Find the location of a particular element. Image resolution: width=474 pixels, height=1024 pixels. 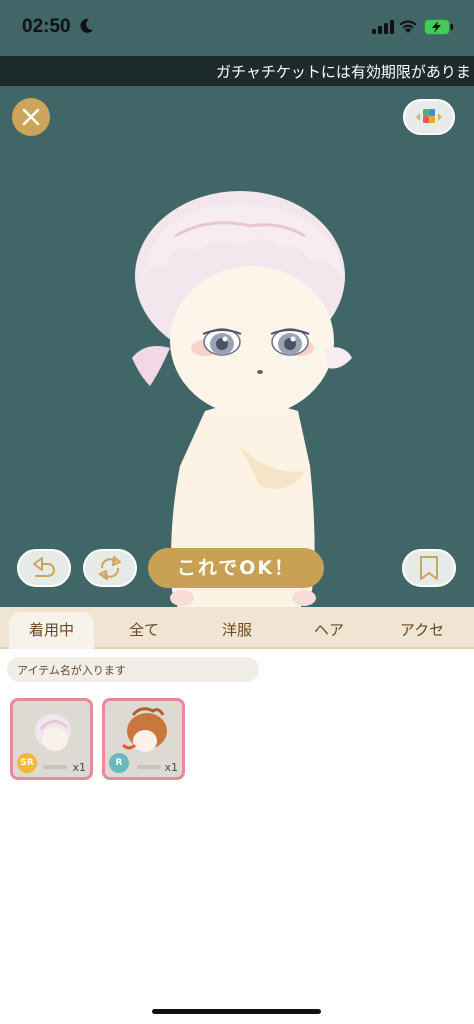

moon-icon is located at coordinates (86, 25).